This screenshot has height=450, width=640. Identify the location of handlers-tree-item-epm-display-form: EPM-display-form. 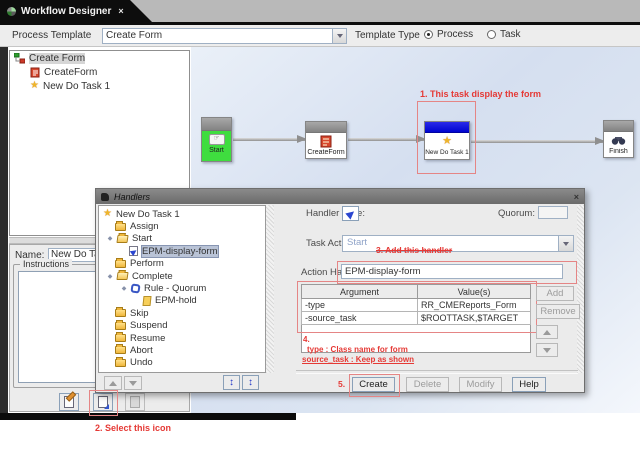
(182, 251).